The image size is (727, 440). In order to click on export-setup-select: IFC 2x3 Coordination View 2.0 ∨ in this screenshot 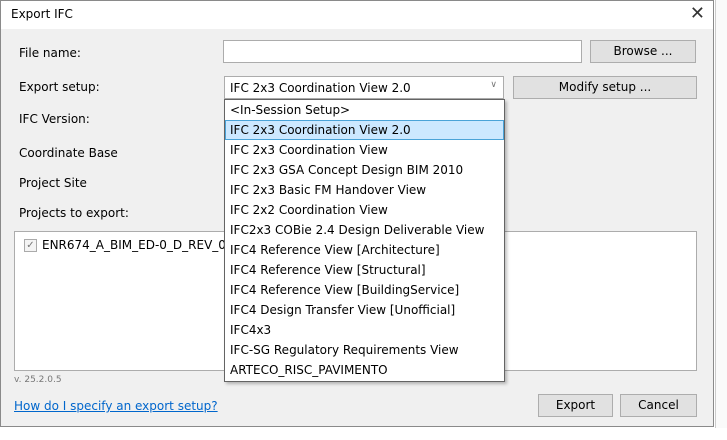, I will do `click(364, 87)`.